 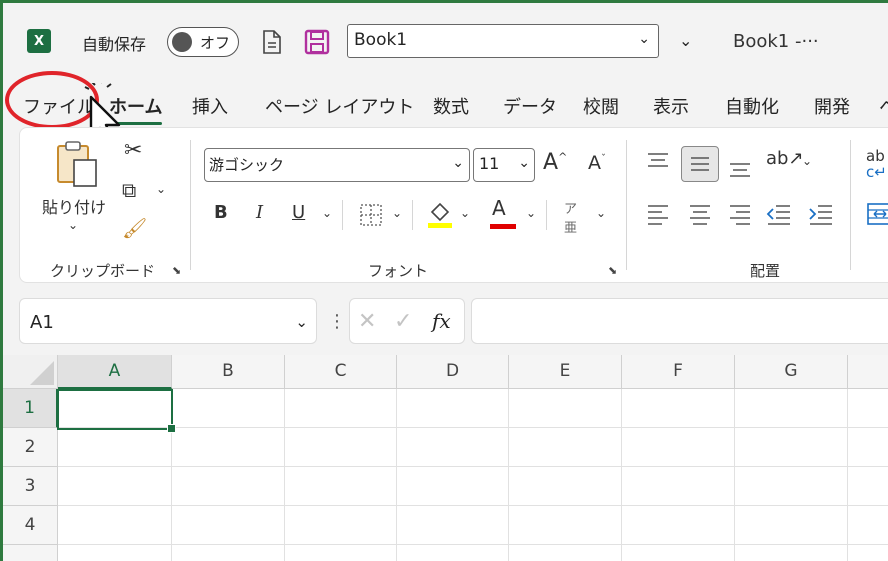 What do you see at coordinates (451, 106) in the screenshot?
I see `tab-formulas: 数式` at bounding box center [451, 106].